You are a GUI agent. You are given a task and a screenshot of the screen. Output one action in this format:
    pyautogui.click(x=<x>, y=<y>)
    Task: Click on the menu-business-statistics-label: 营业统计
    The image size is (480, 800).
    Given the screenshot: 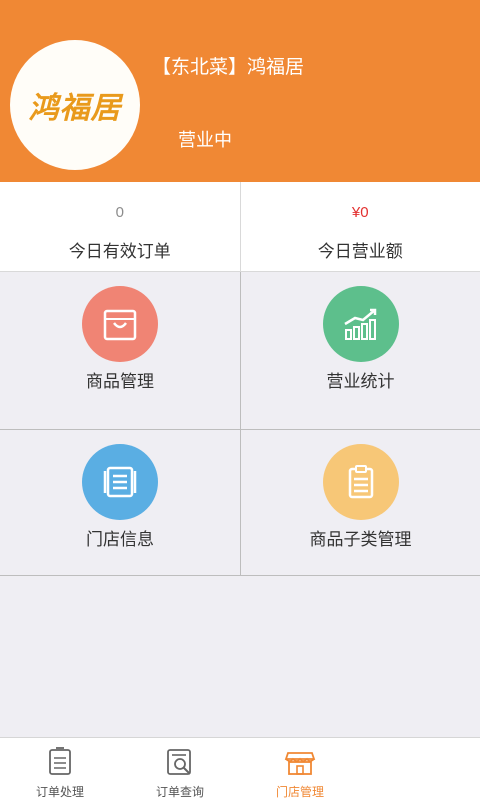 What is the action you would take?
    pyautogui.click(x=360, y=381)
    